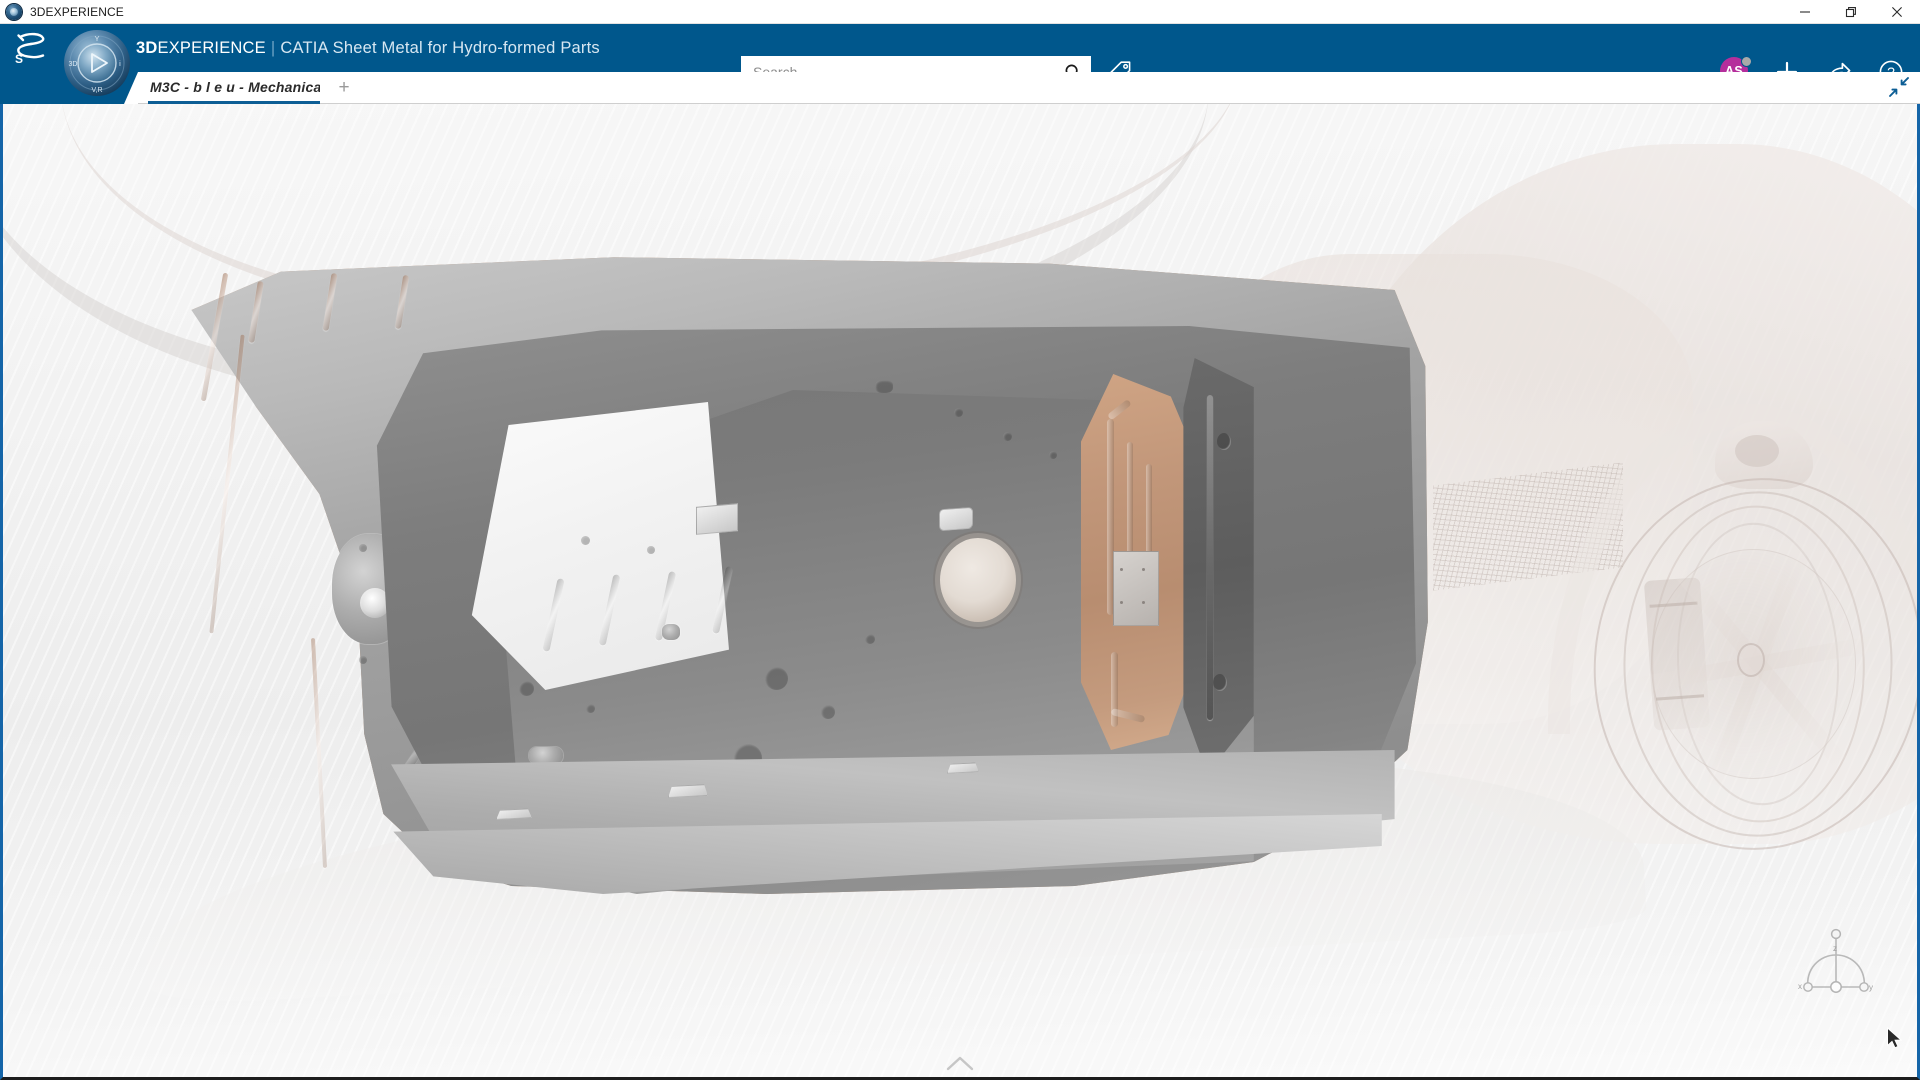 The height and width of the screenshot is (1080, 1920). I want to click on avatar-status-dot, so click(1746, 61).